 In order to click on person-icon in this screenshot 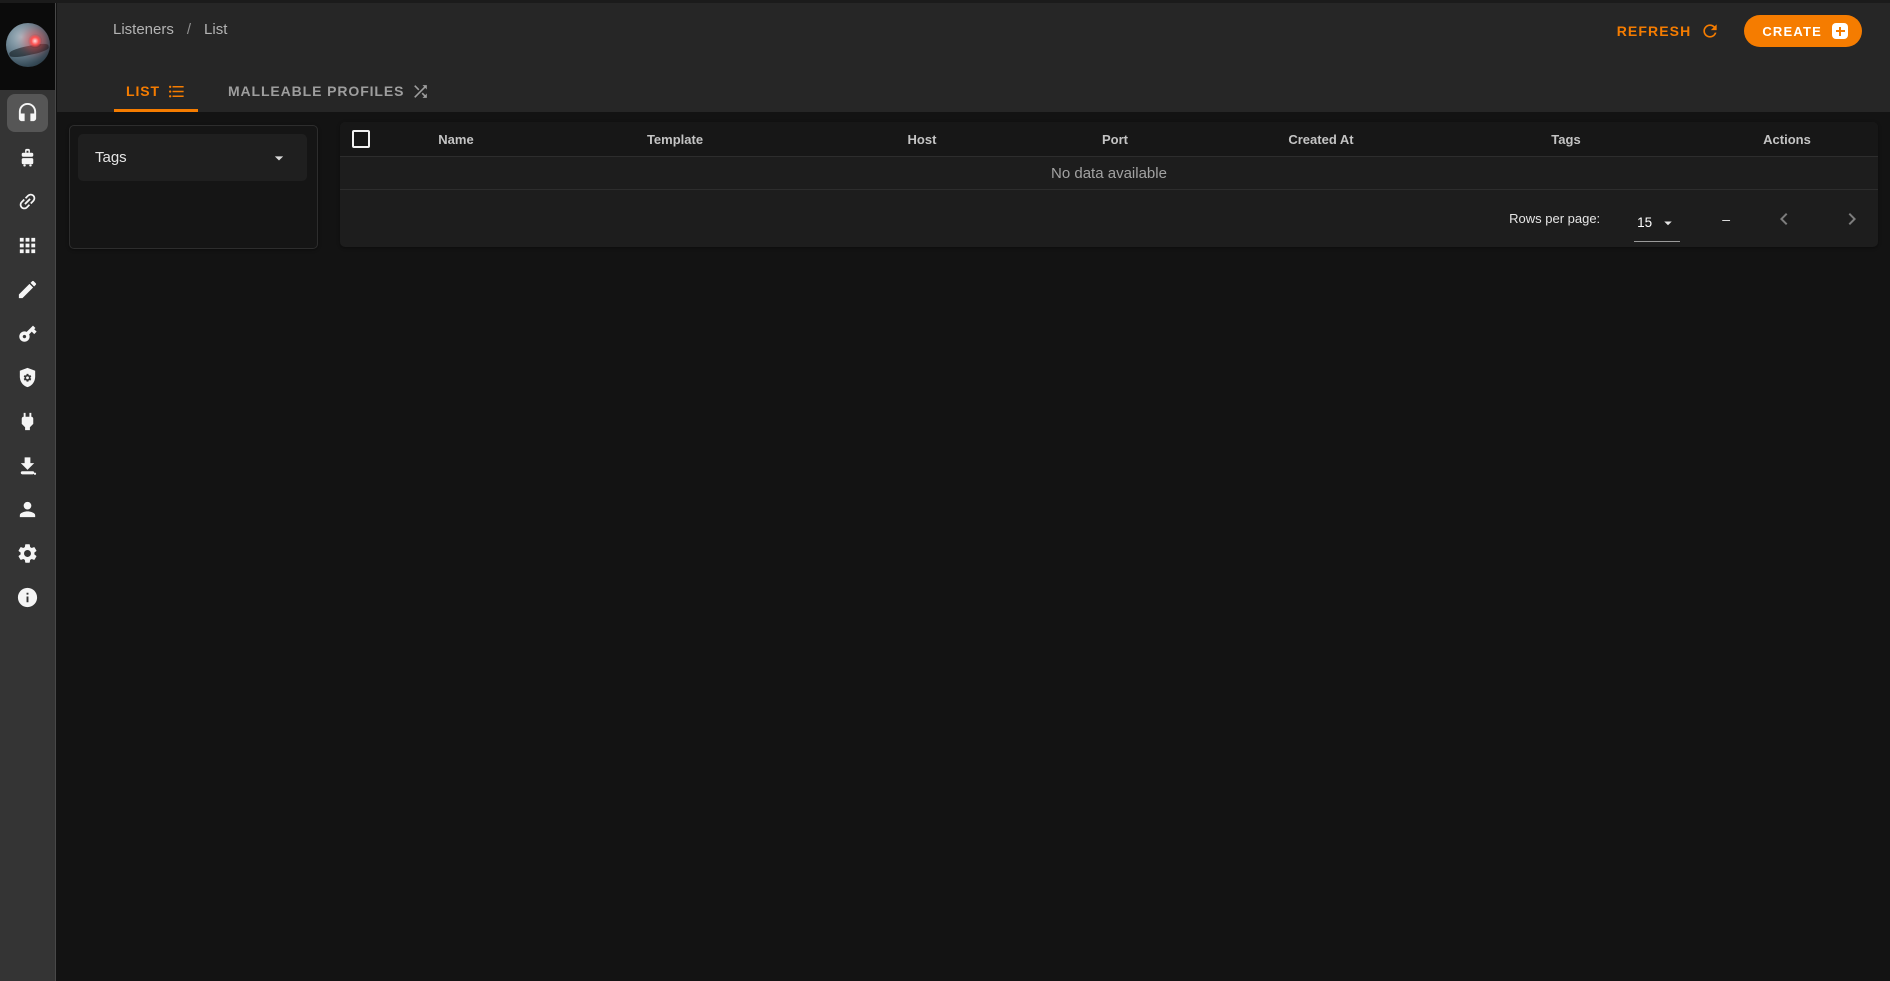, I will do `click(27, 509)`.